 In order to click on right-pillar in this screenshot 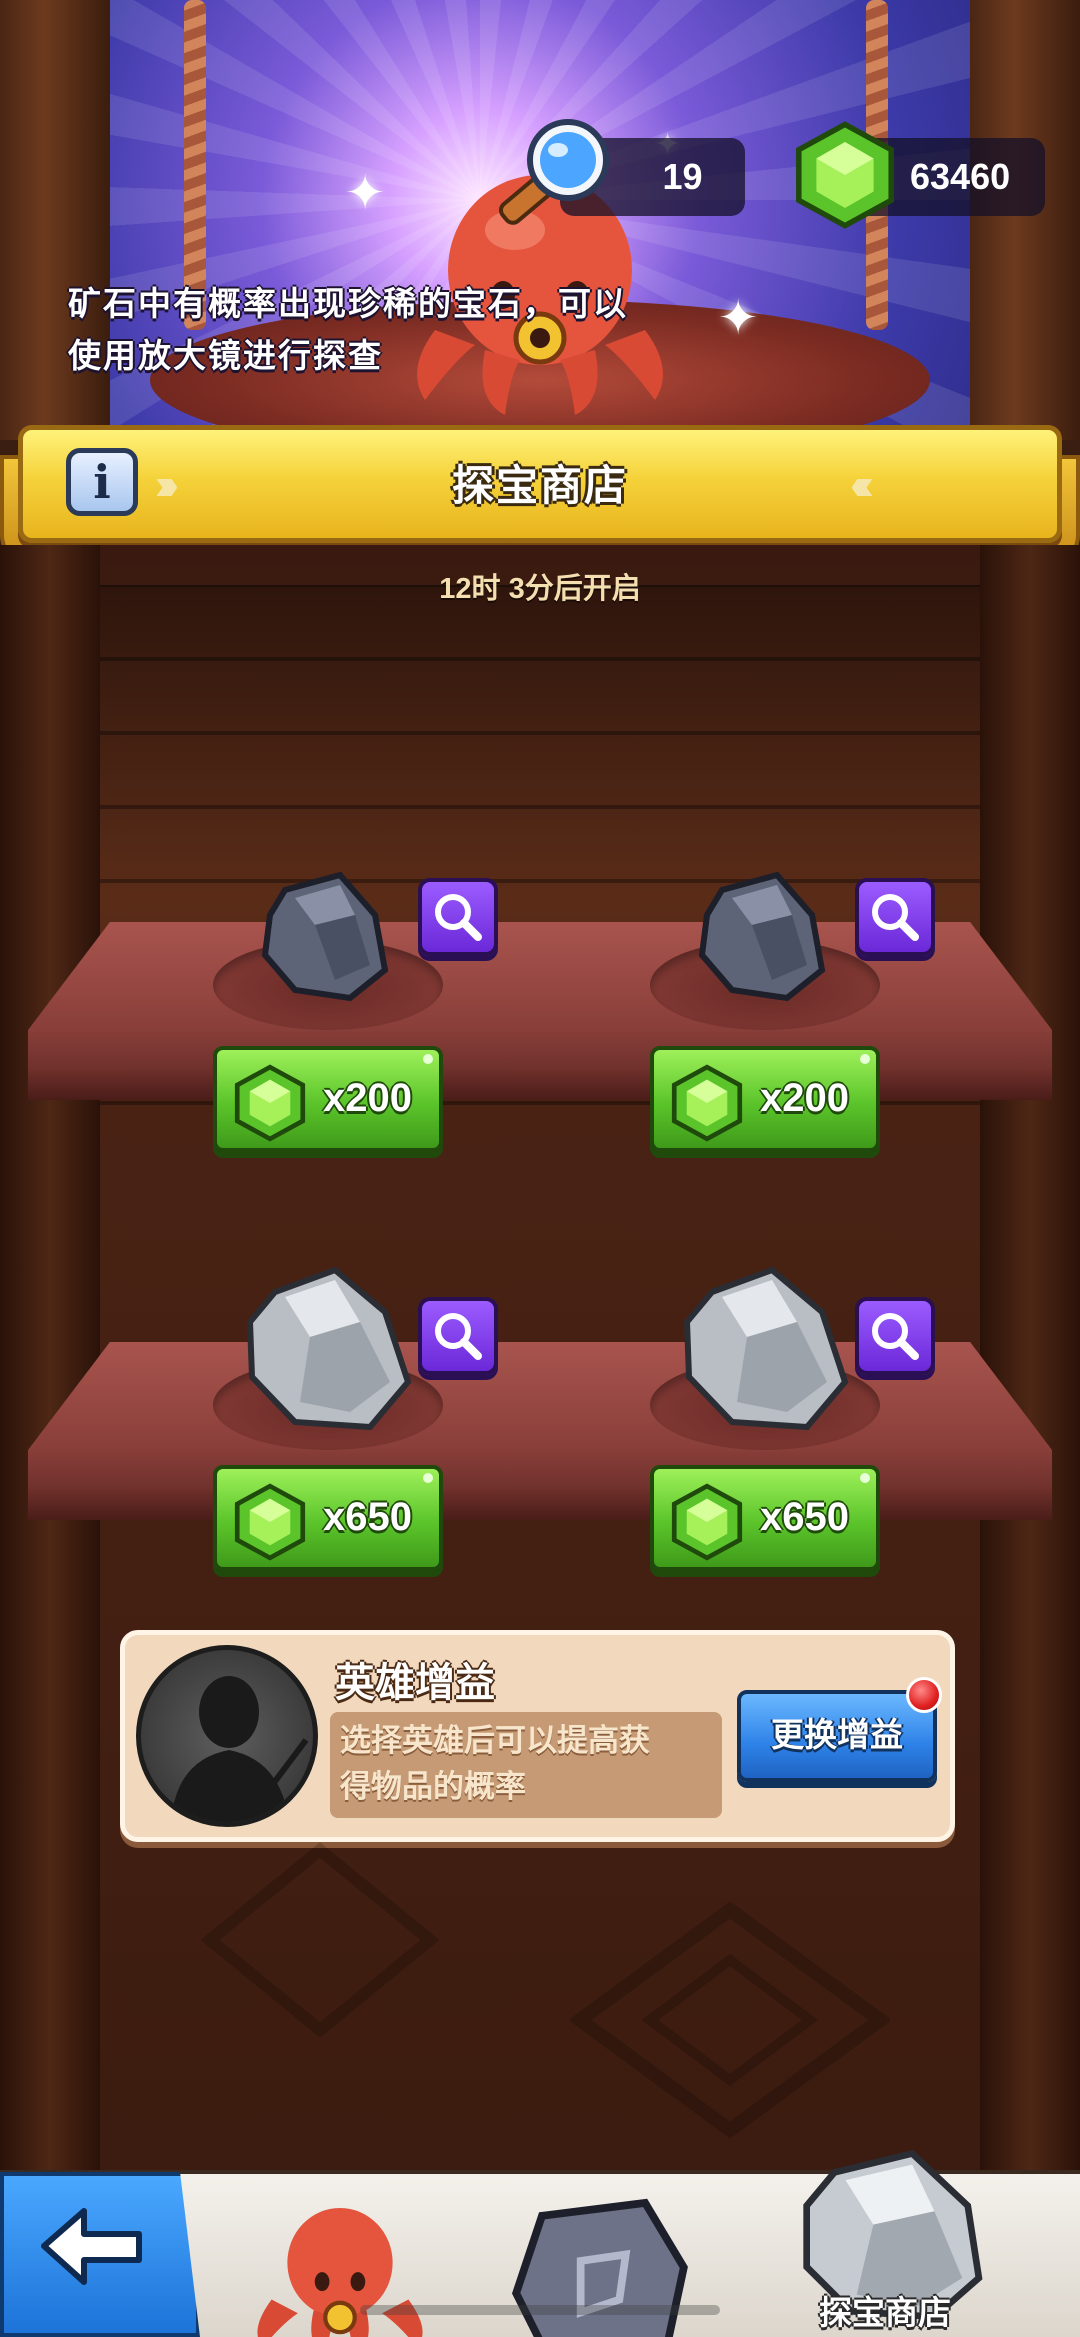, I will do `click(1030, 1357)`.